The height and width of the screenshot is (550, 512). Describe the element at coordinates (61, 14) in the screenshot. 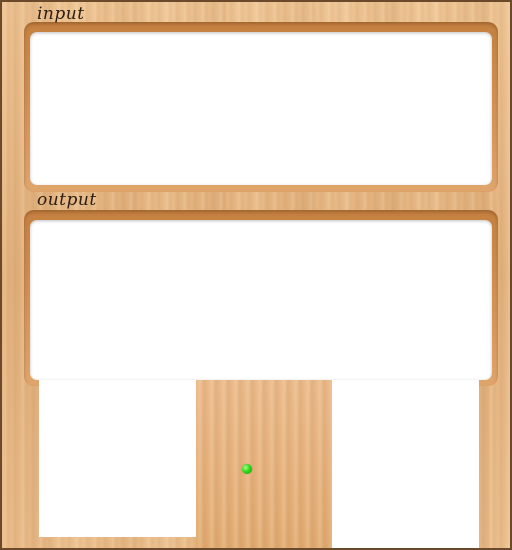

I see `input-label: input` at that location.